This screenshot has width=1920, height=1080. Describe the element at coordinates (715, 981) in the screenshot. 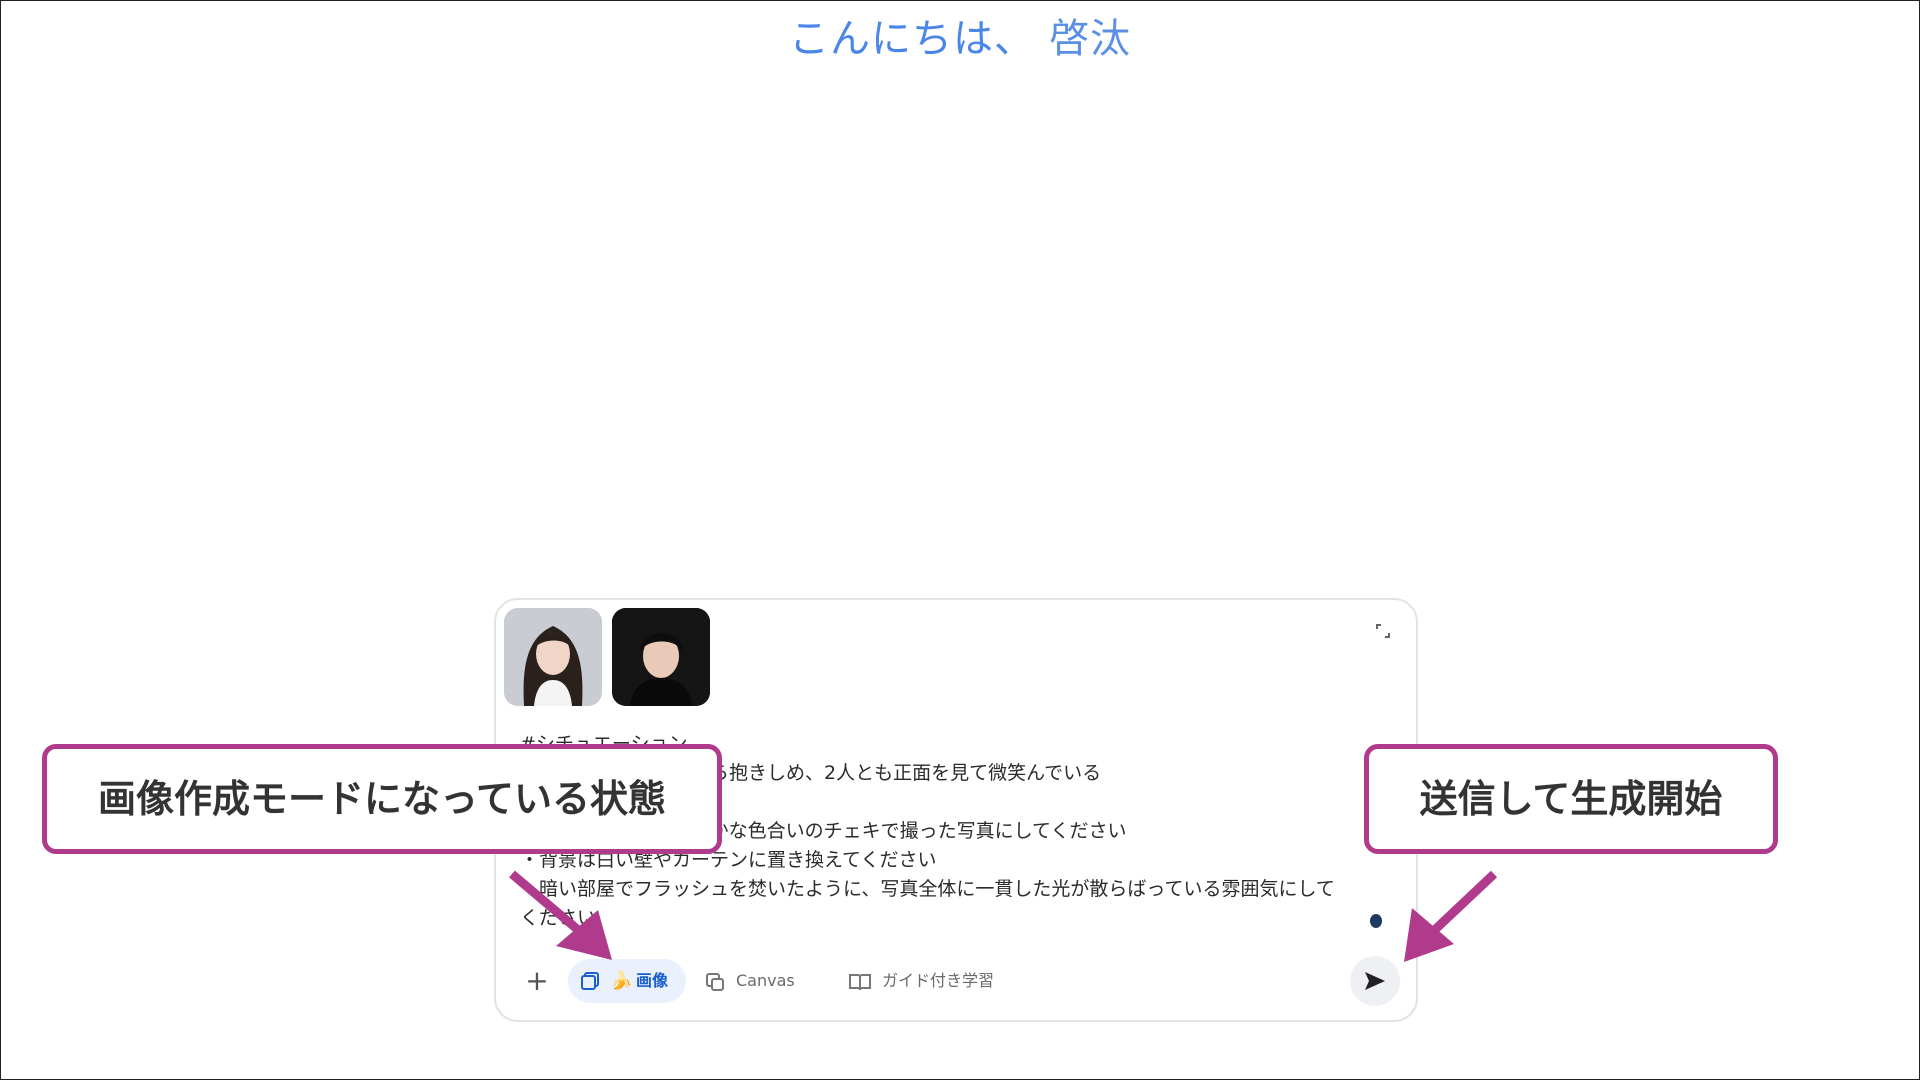

I see `canvas-icon` at that location.